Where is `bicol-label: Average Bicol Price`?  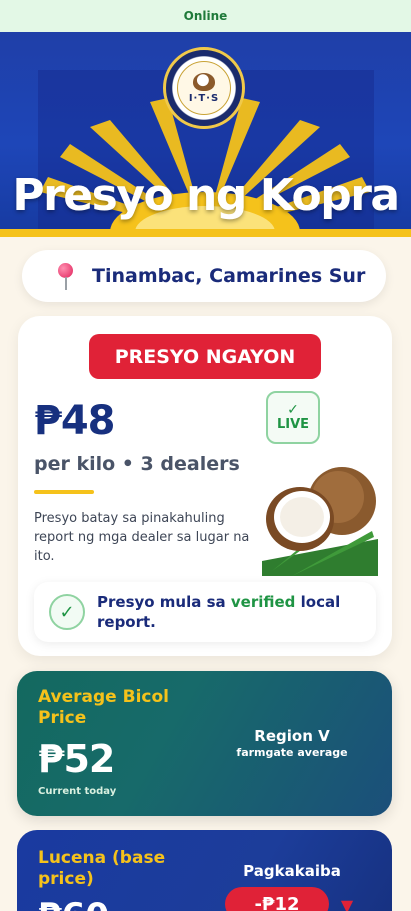
bicol-label: Average Bicol Price is located at coordinates (104, 707).